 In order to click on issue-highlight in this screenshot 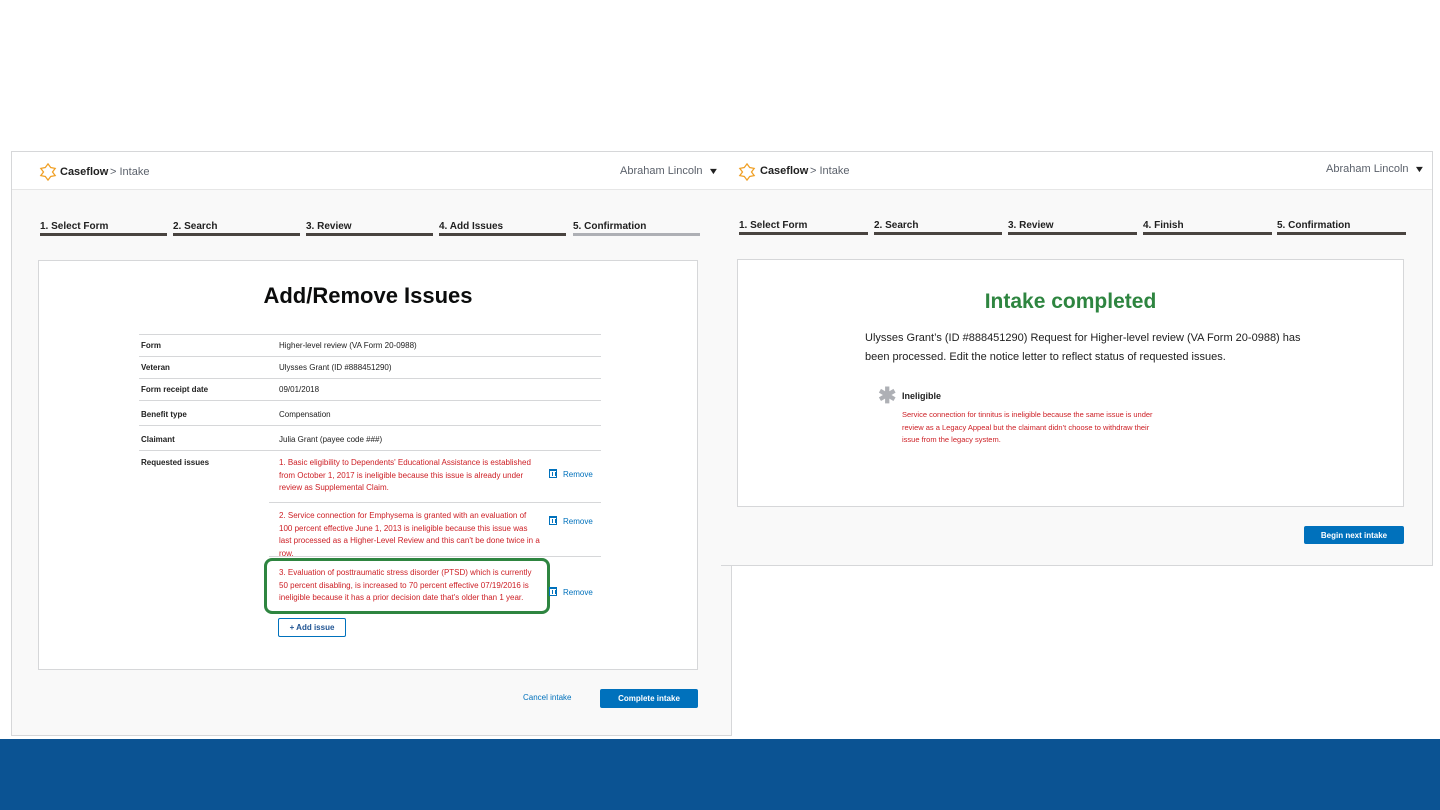, I will do `click(407, 586)`.